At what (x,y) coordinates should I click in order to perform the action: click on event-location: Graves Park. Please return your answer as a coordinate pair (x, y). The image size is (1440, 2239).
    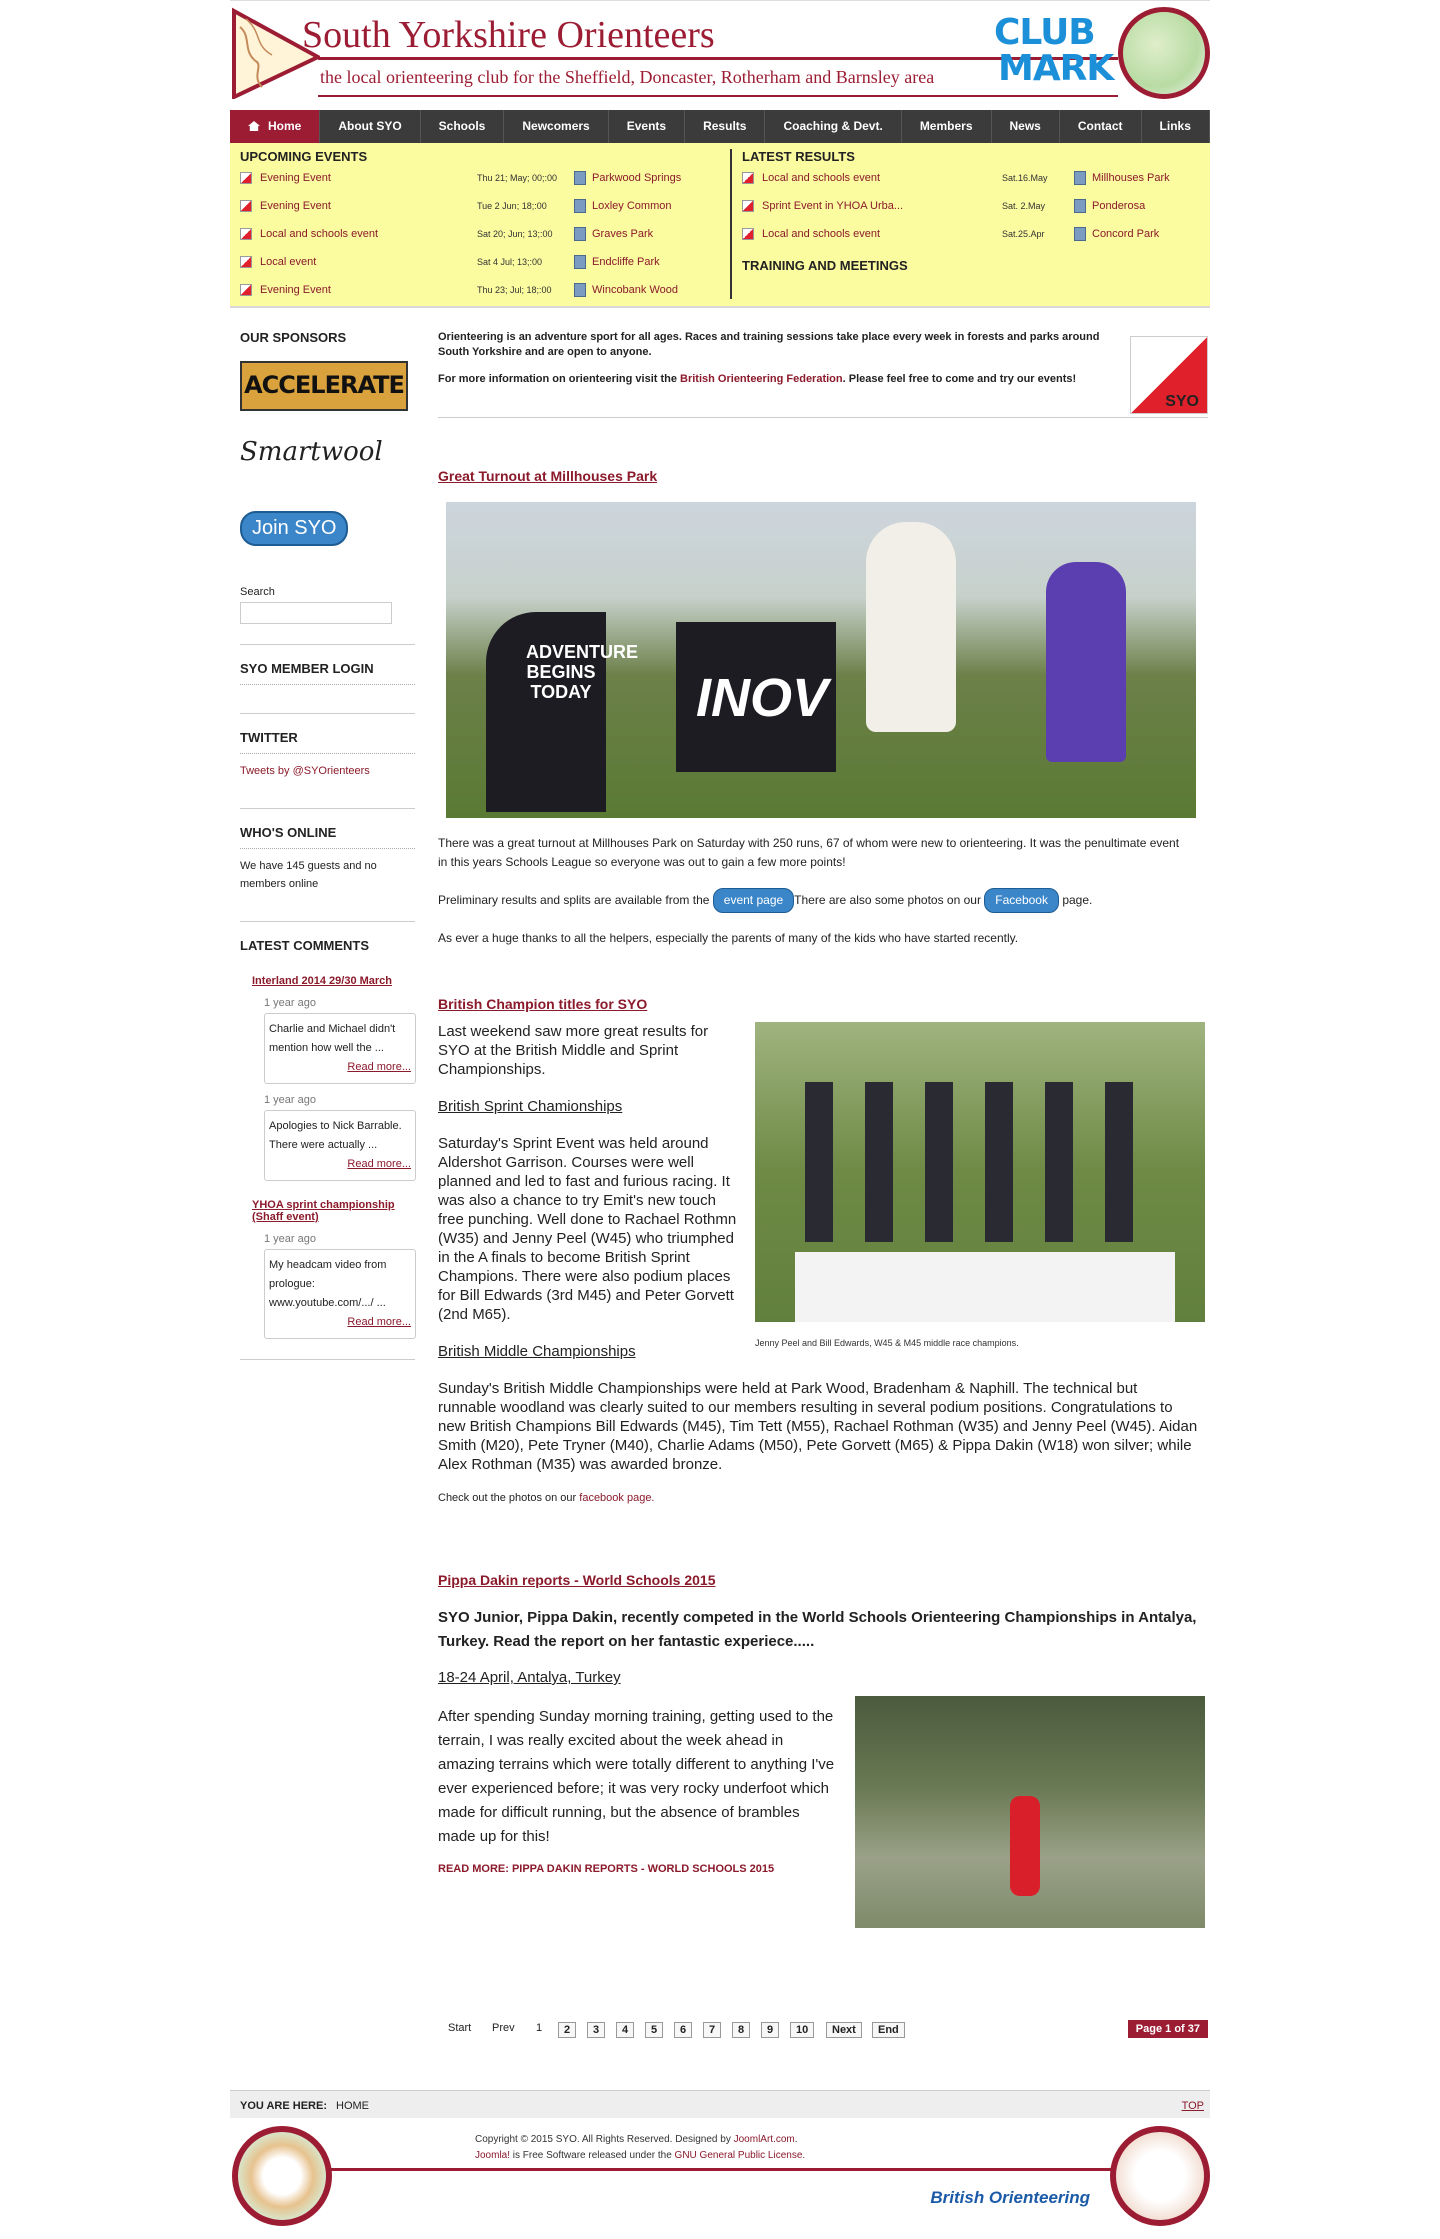
    Looking at the image, I should click on (622, 234).